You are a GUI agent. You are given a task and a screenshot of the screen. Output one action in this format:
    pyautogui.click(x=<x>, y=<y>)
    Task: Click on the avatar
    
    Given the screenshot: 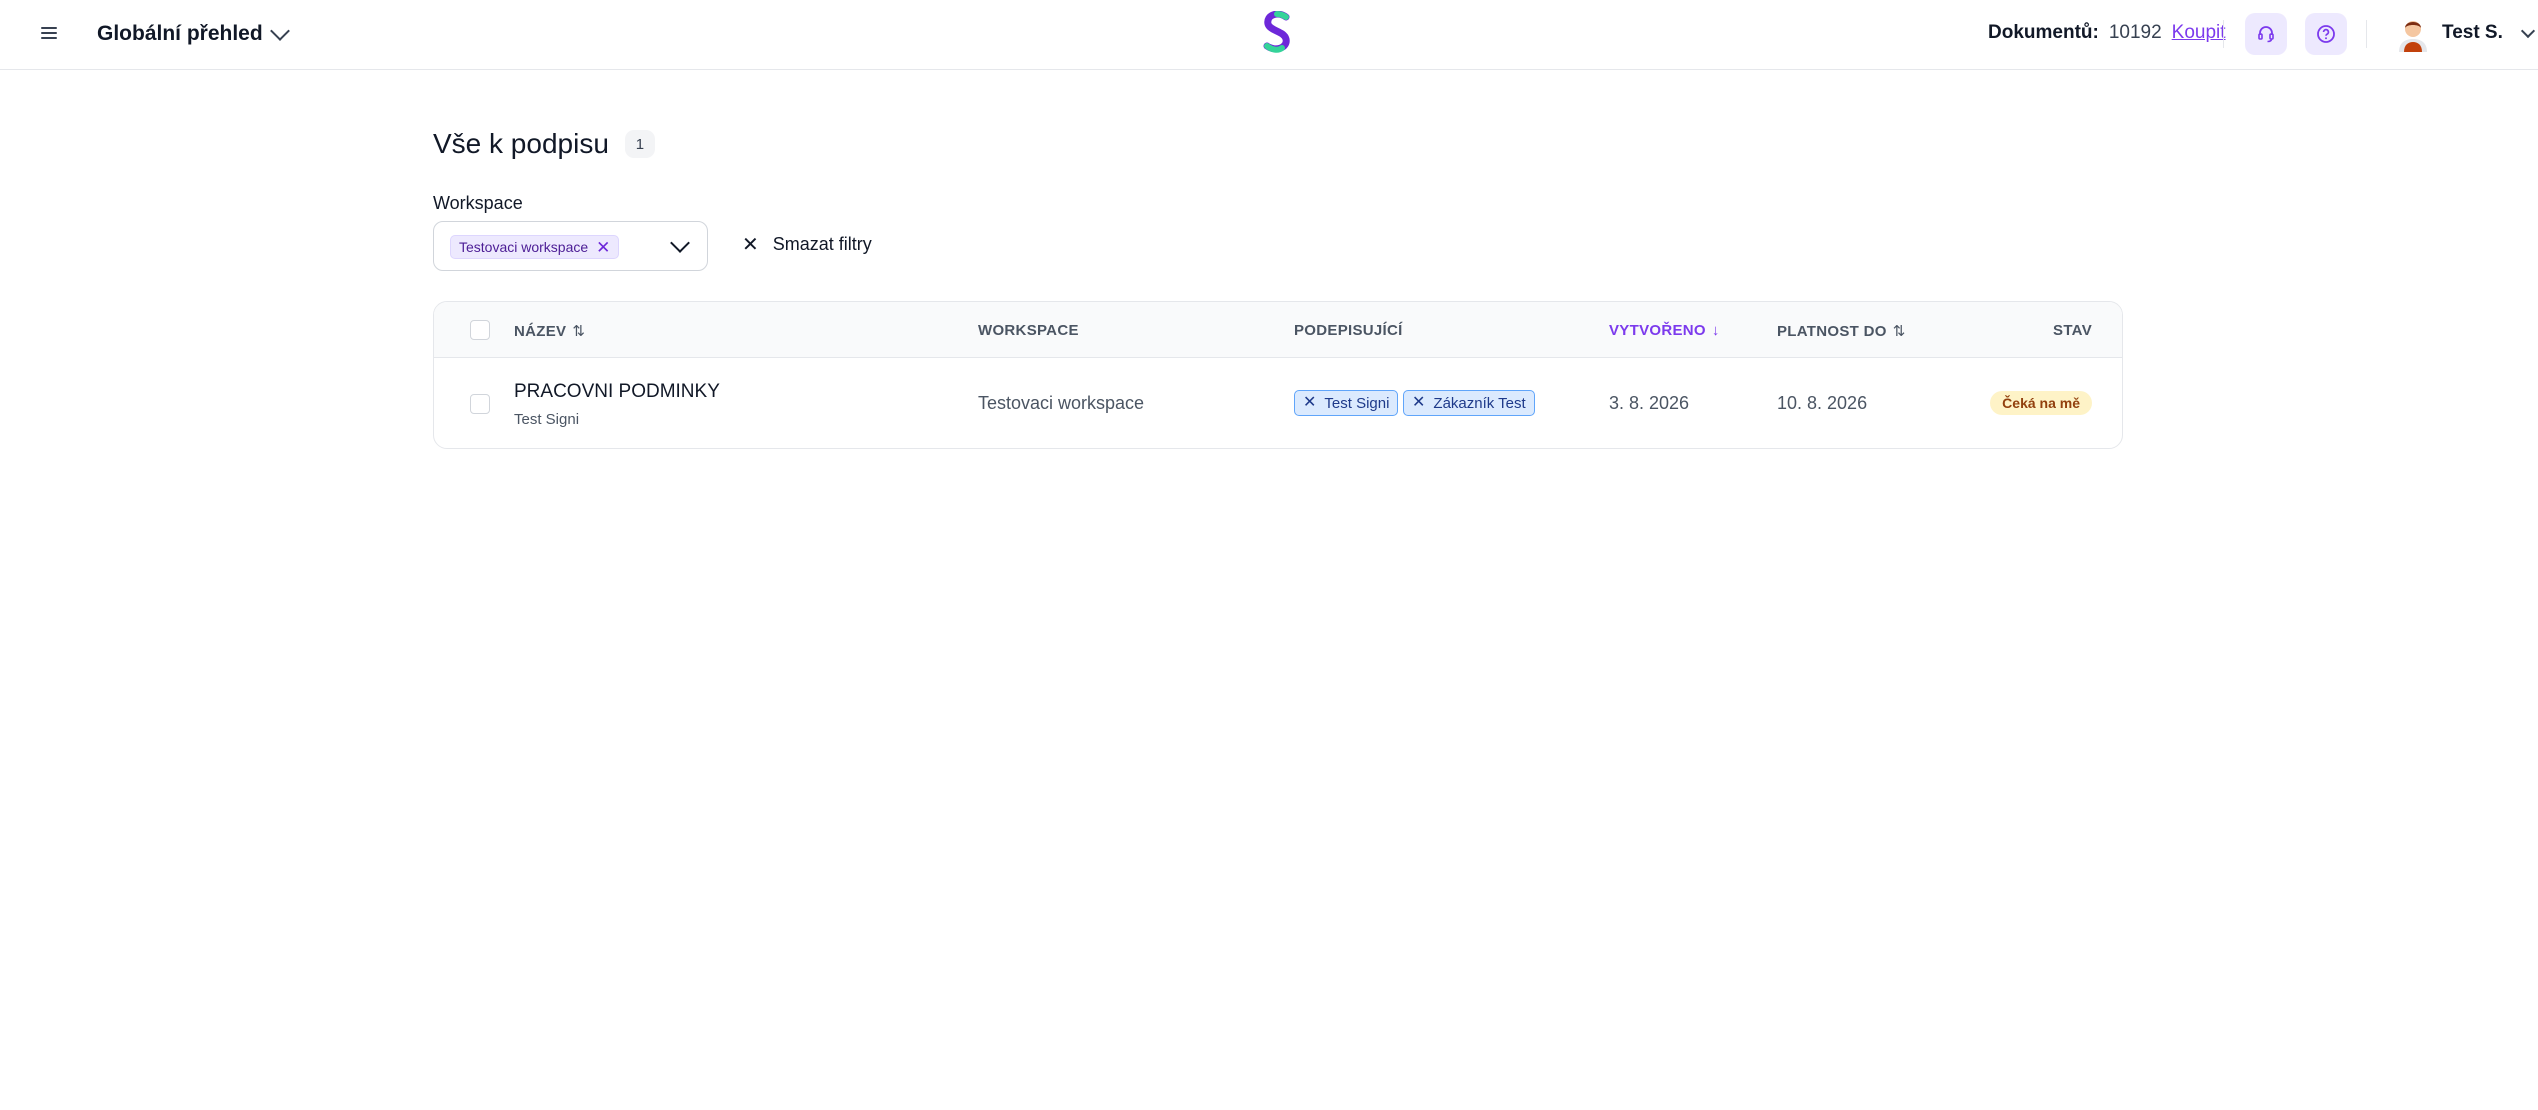 What is the action you would take?
    pyautogui.click(x=2413, y=36)
    